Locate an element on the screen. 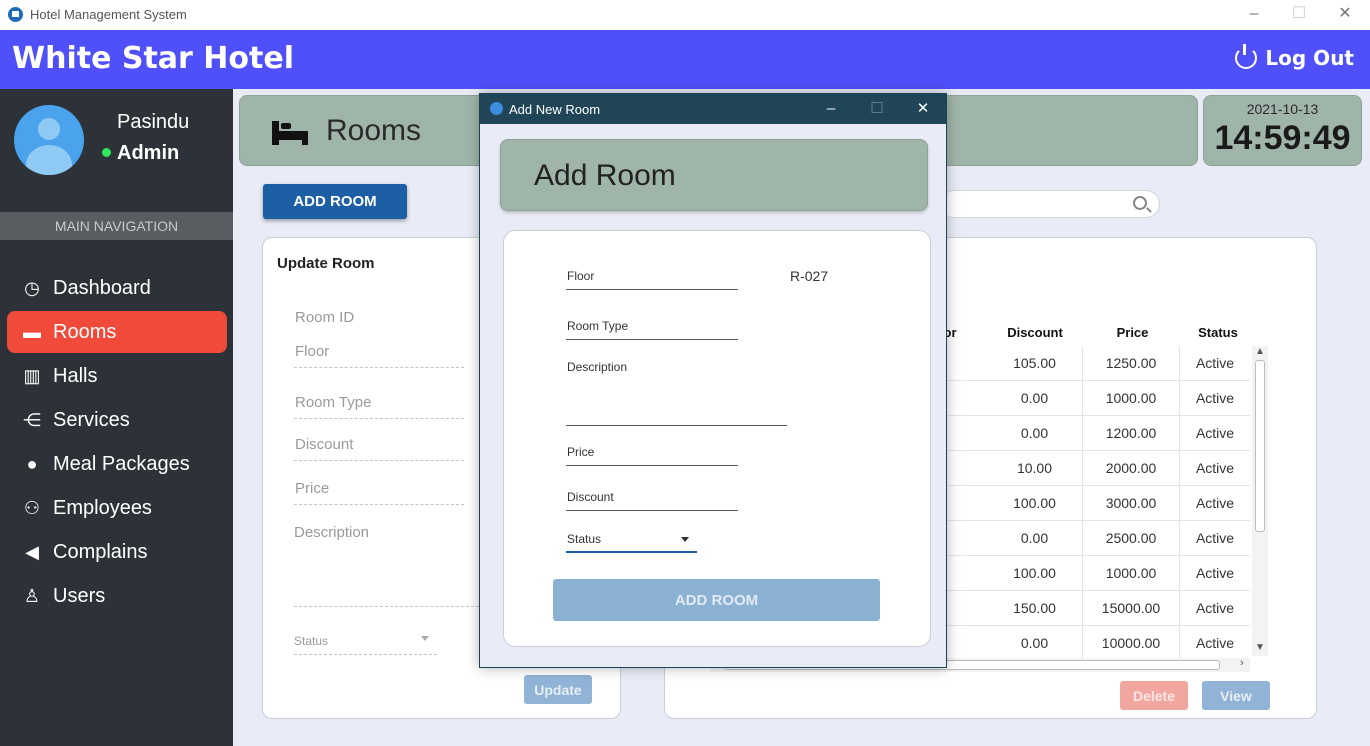 Image resolution: width=1370 pixels, height=746 pixels. sidebar-item-users: ♙ Users is located at coordinates (117, 596).